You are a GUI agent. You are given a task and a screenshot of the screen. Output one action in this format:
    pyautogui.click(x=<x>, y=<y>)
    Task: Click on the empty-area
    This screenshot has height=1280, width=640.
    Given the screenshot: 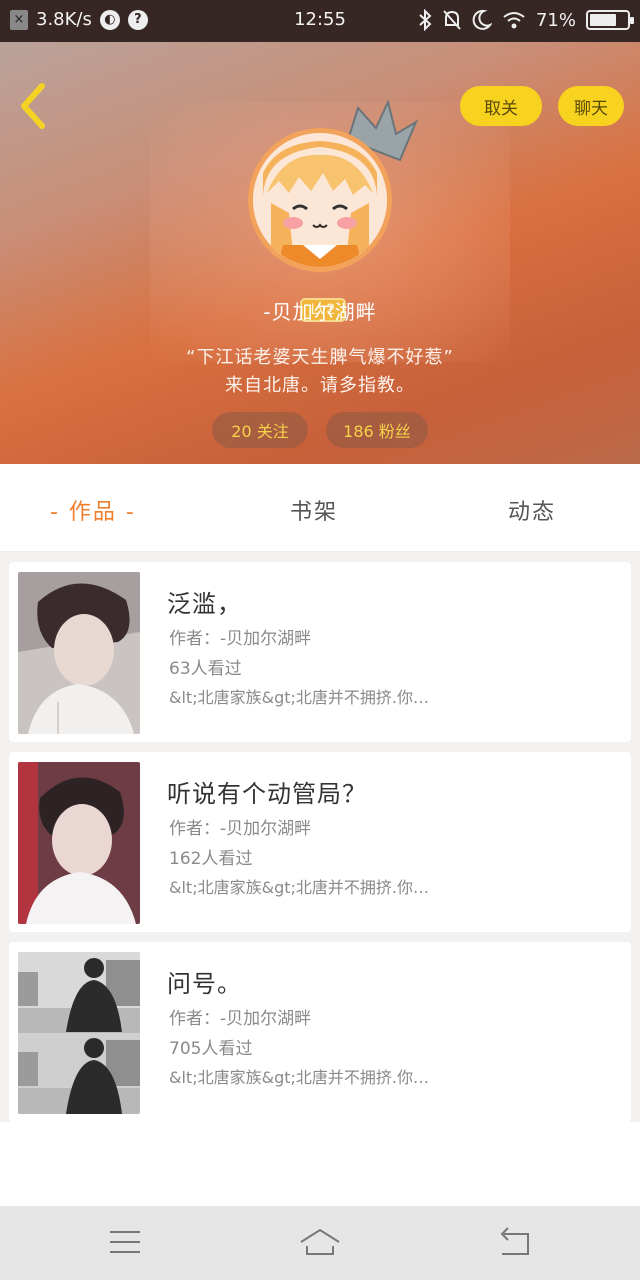 What is the action you would take?
    pyautogui.click(x=320, y=1164)
    